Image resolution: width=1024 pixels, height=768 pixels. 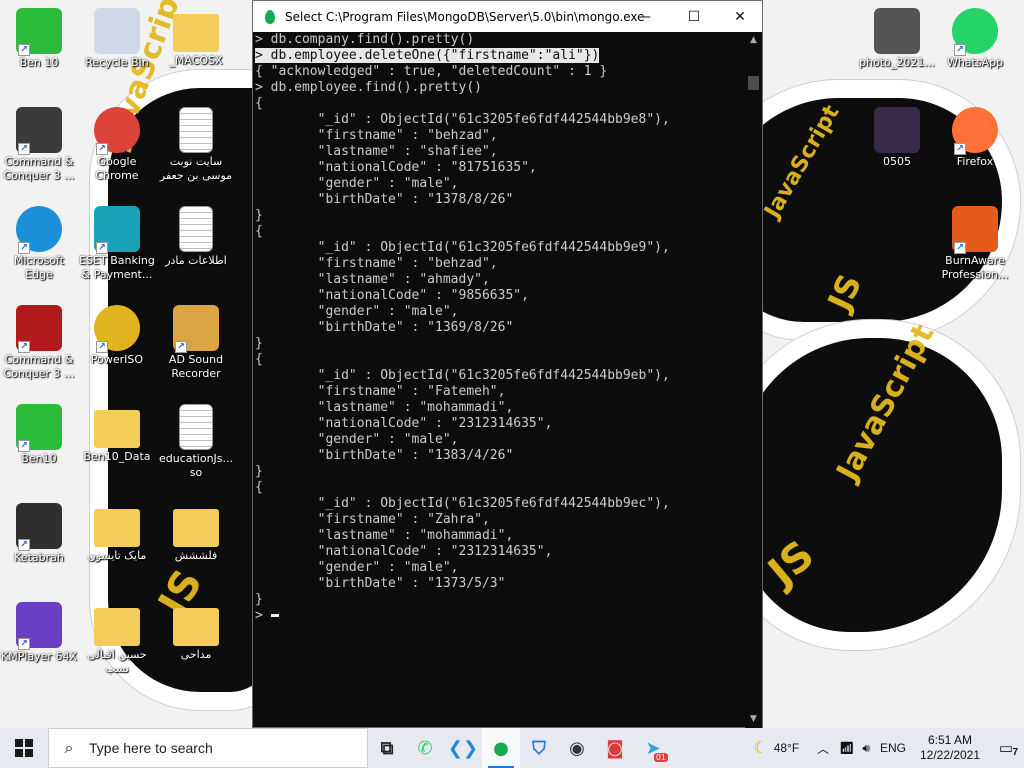 I want to click on brave-icon: ⛉, so click(x=539, y=748).